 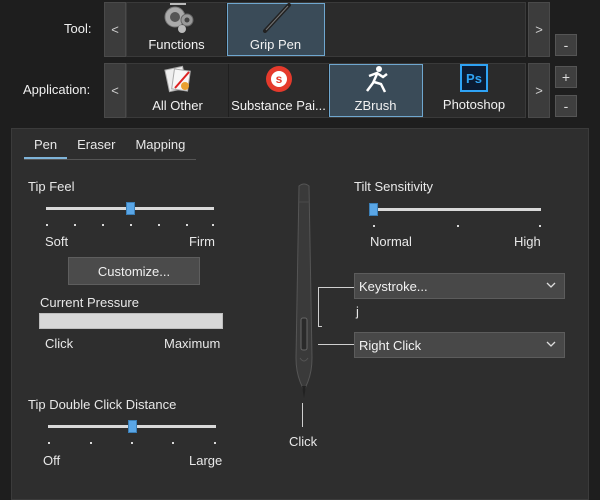 What do you see at coordinates (132, 426) in the screenshot?
I see `tip-double-click-slider-thumb` at bounding box center [132, 426].